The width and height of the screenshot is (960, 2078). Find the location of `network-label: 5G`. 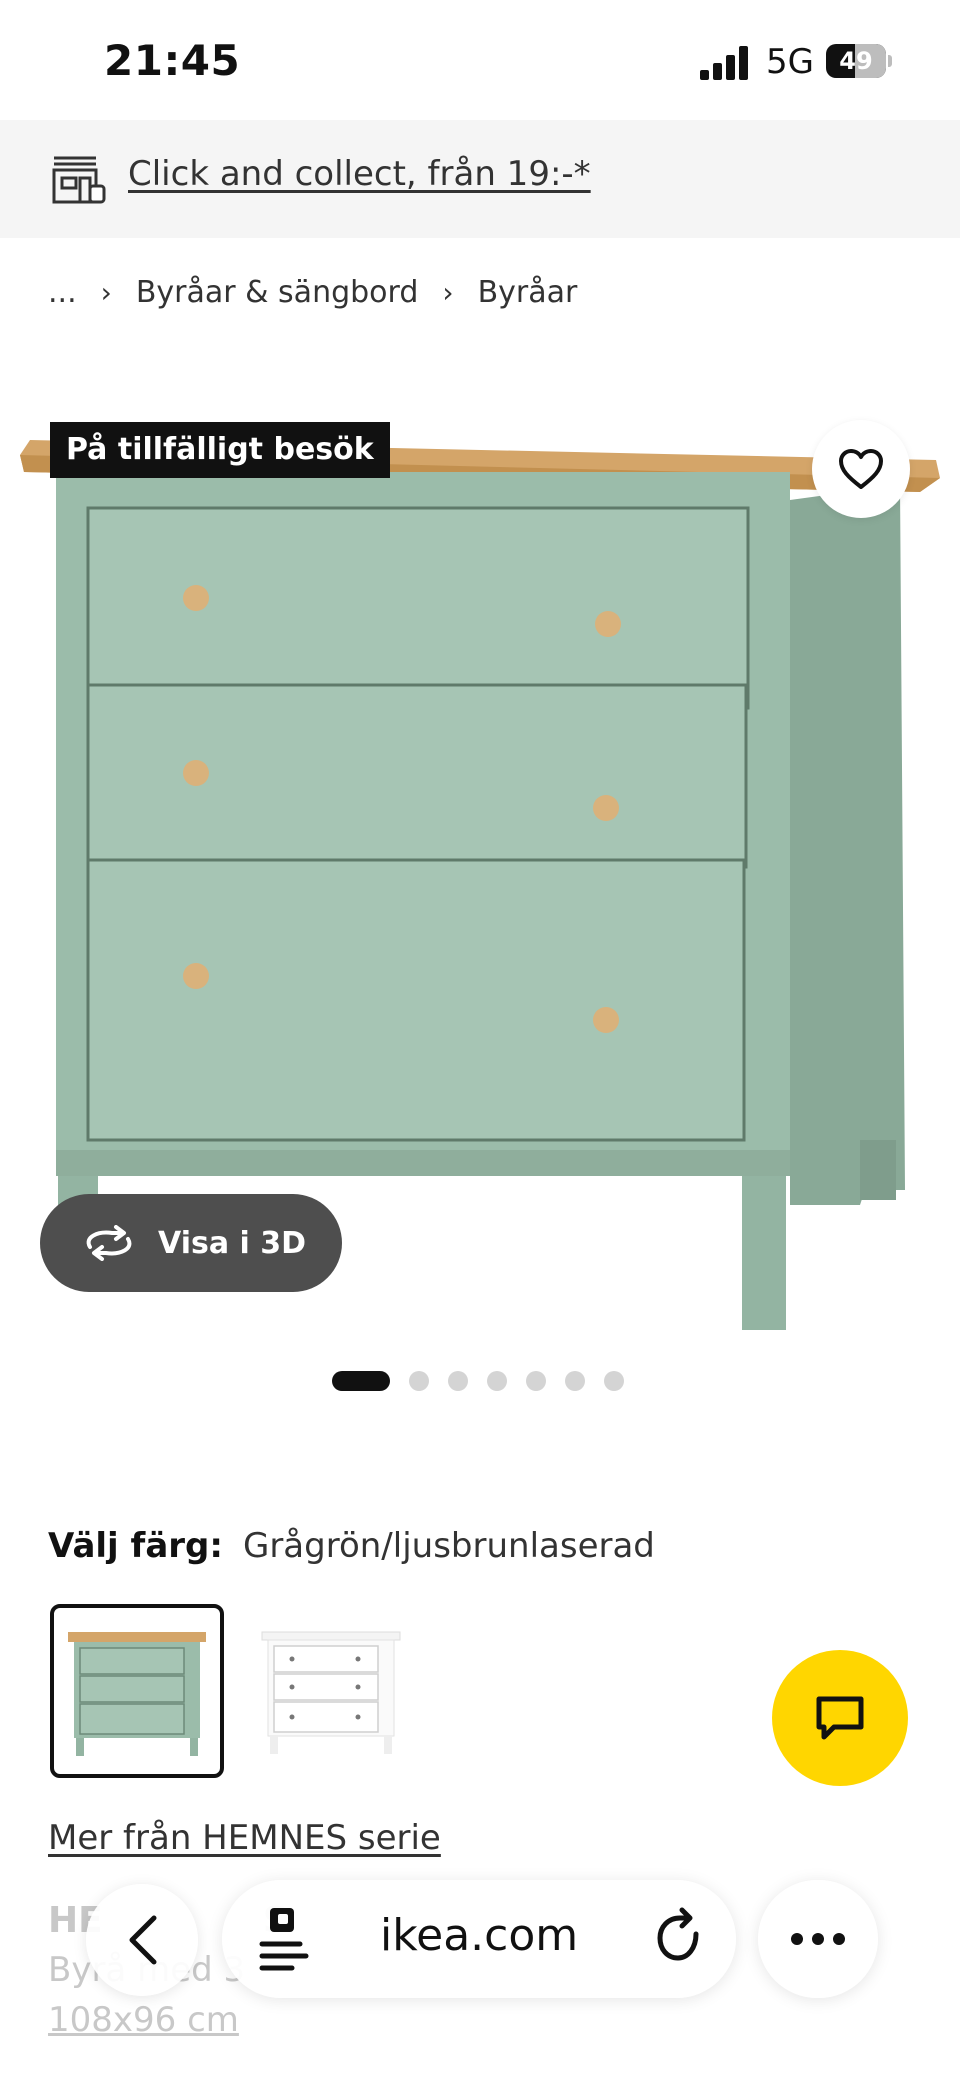

network-label: 5G is located at coordinates (790, 62).